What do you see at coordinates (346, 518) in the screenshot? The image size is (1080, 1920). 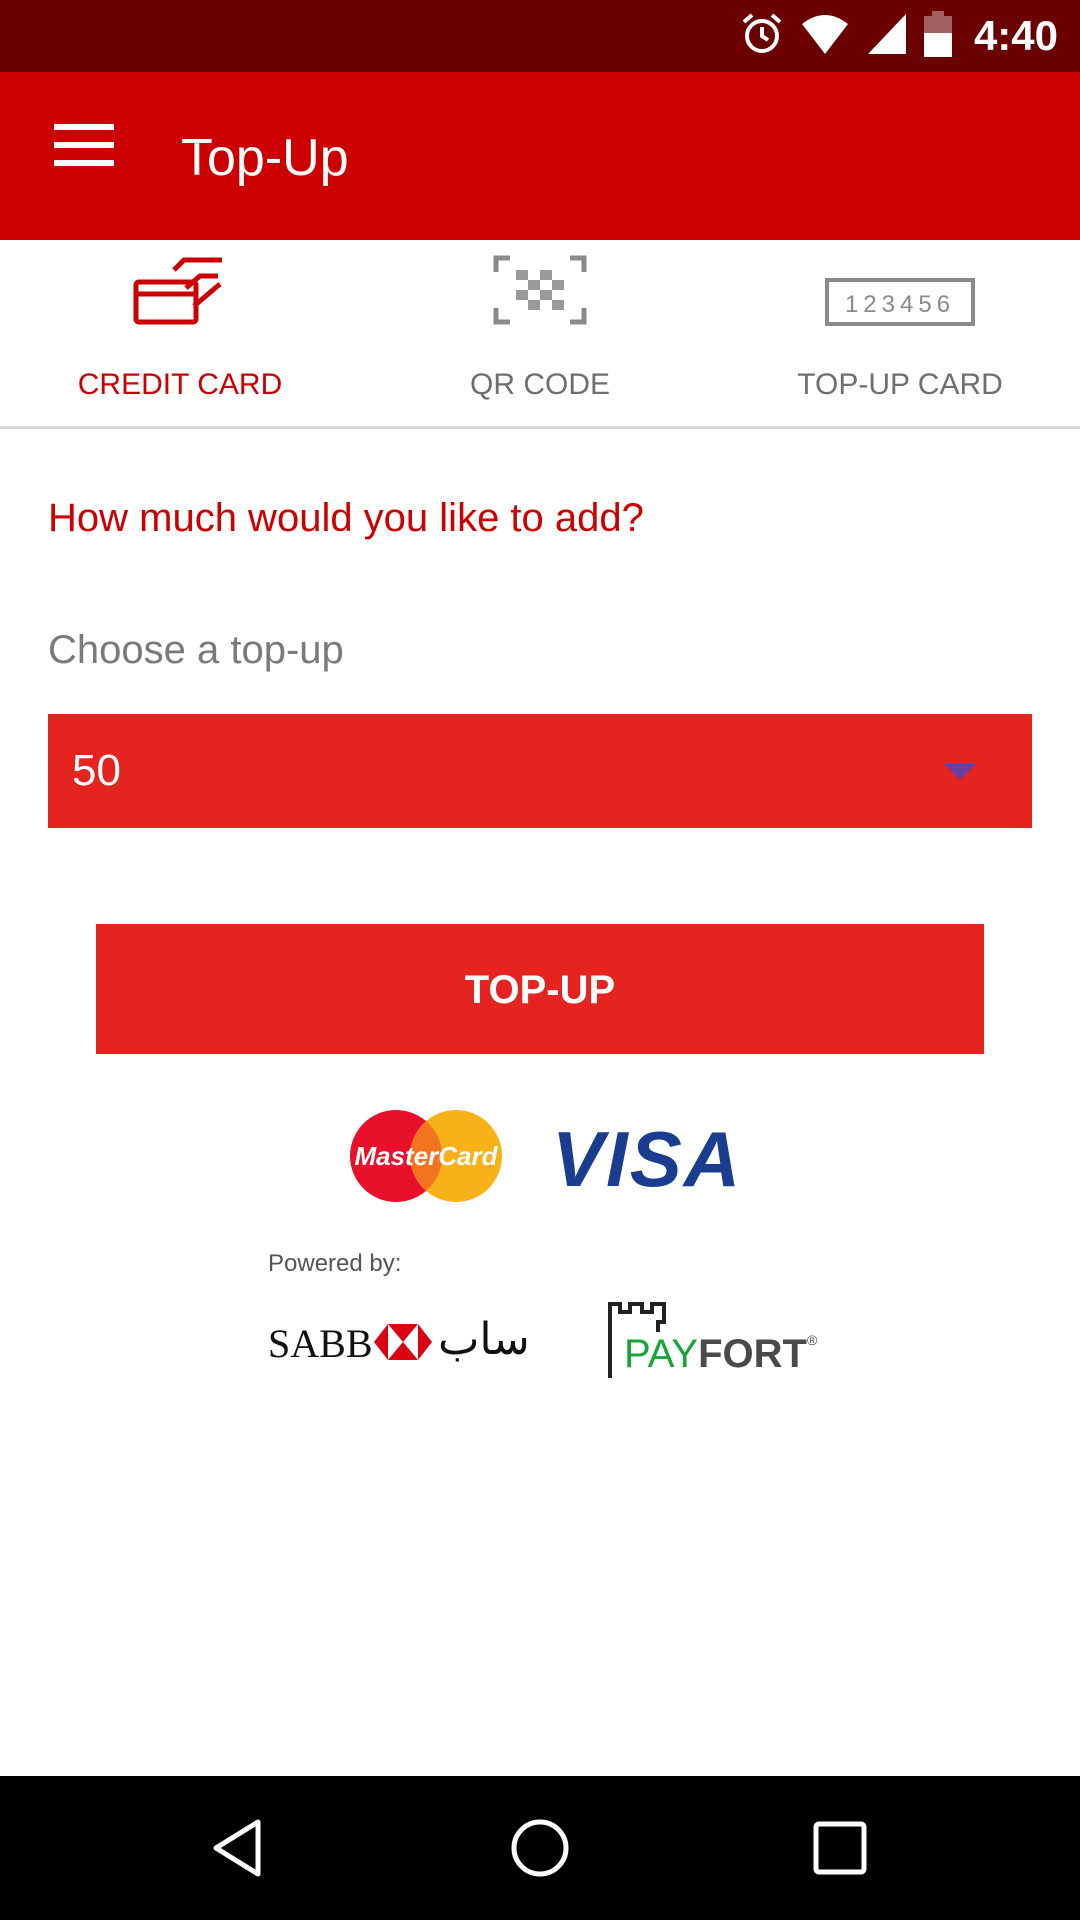 I see `amount-question: How much would you like to add?` at bounding box center [346, 518].